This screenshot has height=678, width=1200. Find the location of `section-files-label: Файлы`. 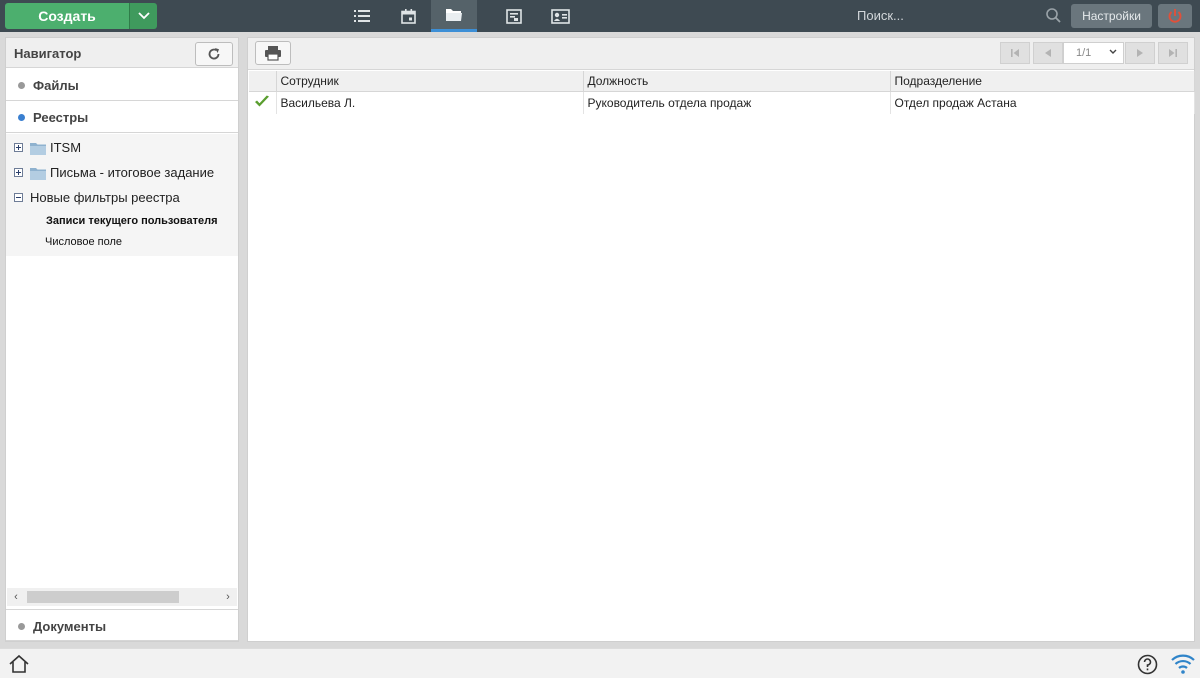

section-files-label: Файлы is located at coordinates (56, 85).